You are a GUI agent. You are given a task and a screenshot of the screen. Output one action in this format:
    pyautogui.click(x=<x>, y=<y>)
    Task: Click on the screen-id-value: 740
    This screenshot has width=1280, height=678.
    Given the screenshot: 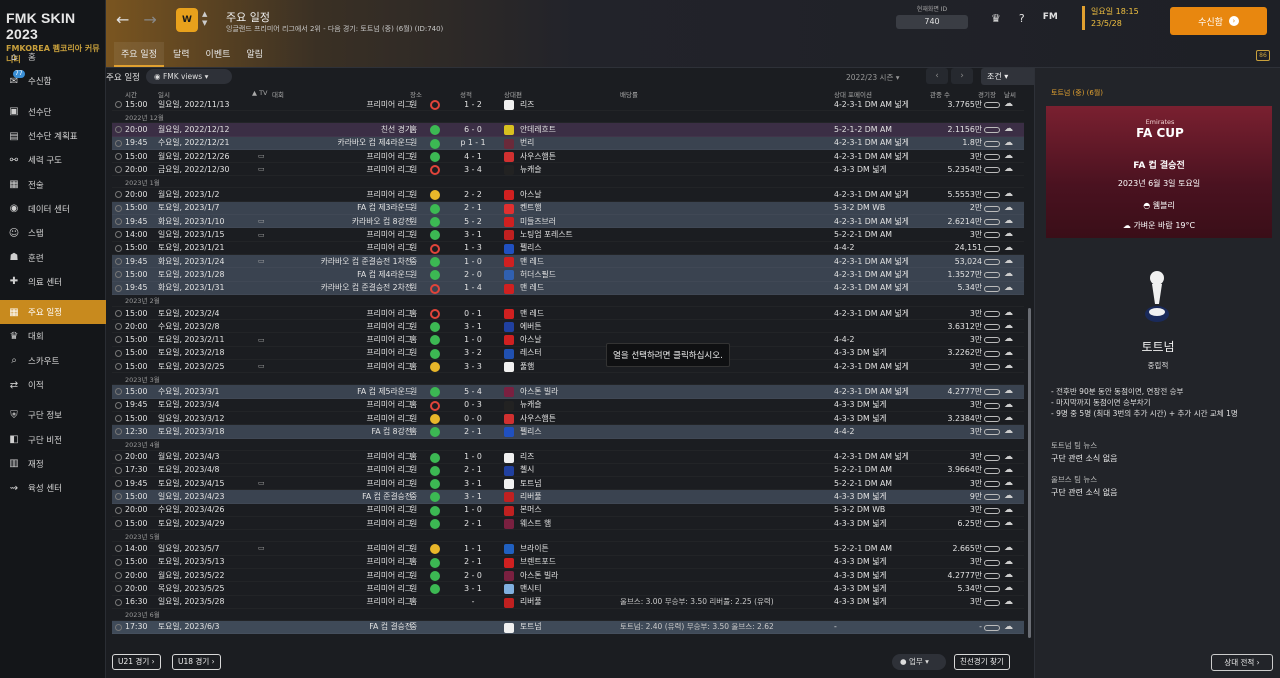 What is the action you would take?
    pyautogui.click(x=932, y=22)
    